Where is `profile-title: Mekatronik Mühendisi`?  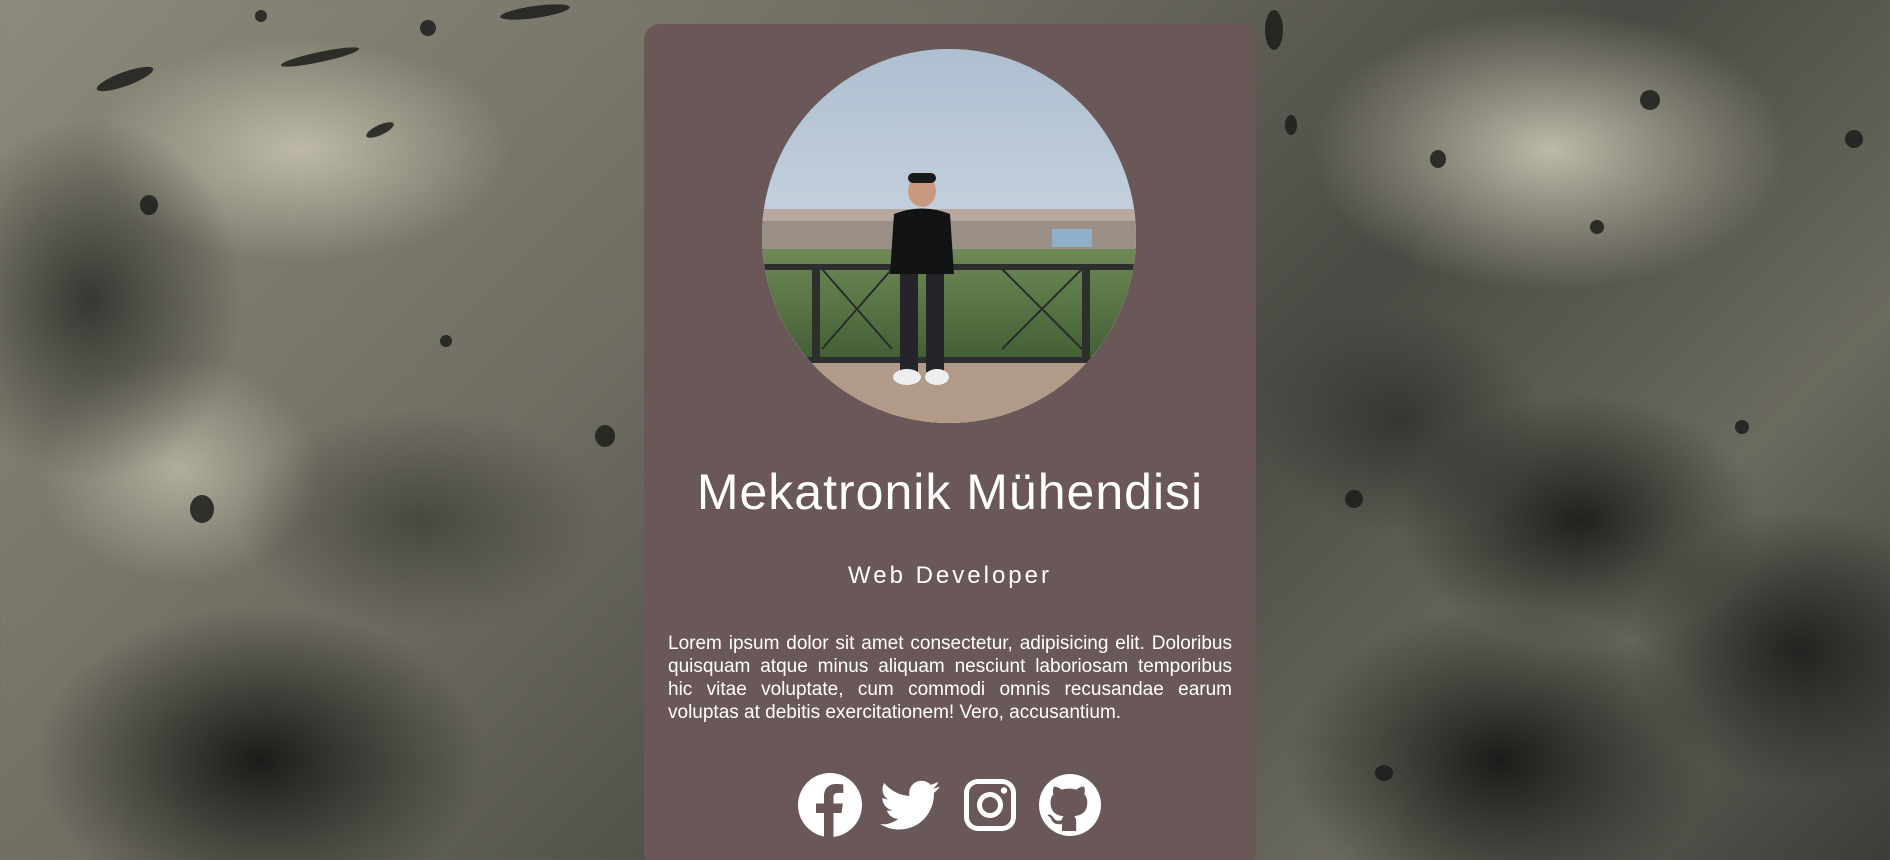
profile-title: Mekatronik Mühendisi is located at coordinates (950, 492).